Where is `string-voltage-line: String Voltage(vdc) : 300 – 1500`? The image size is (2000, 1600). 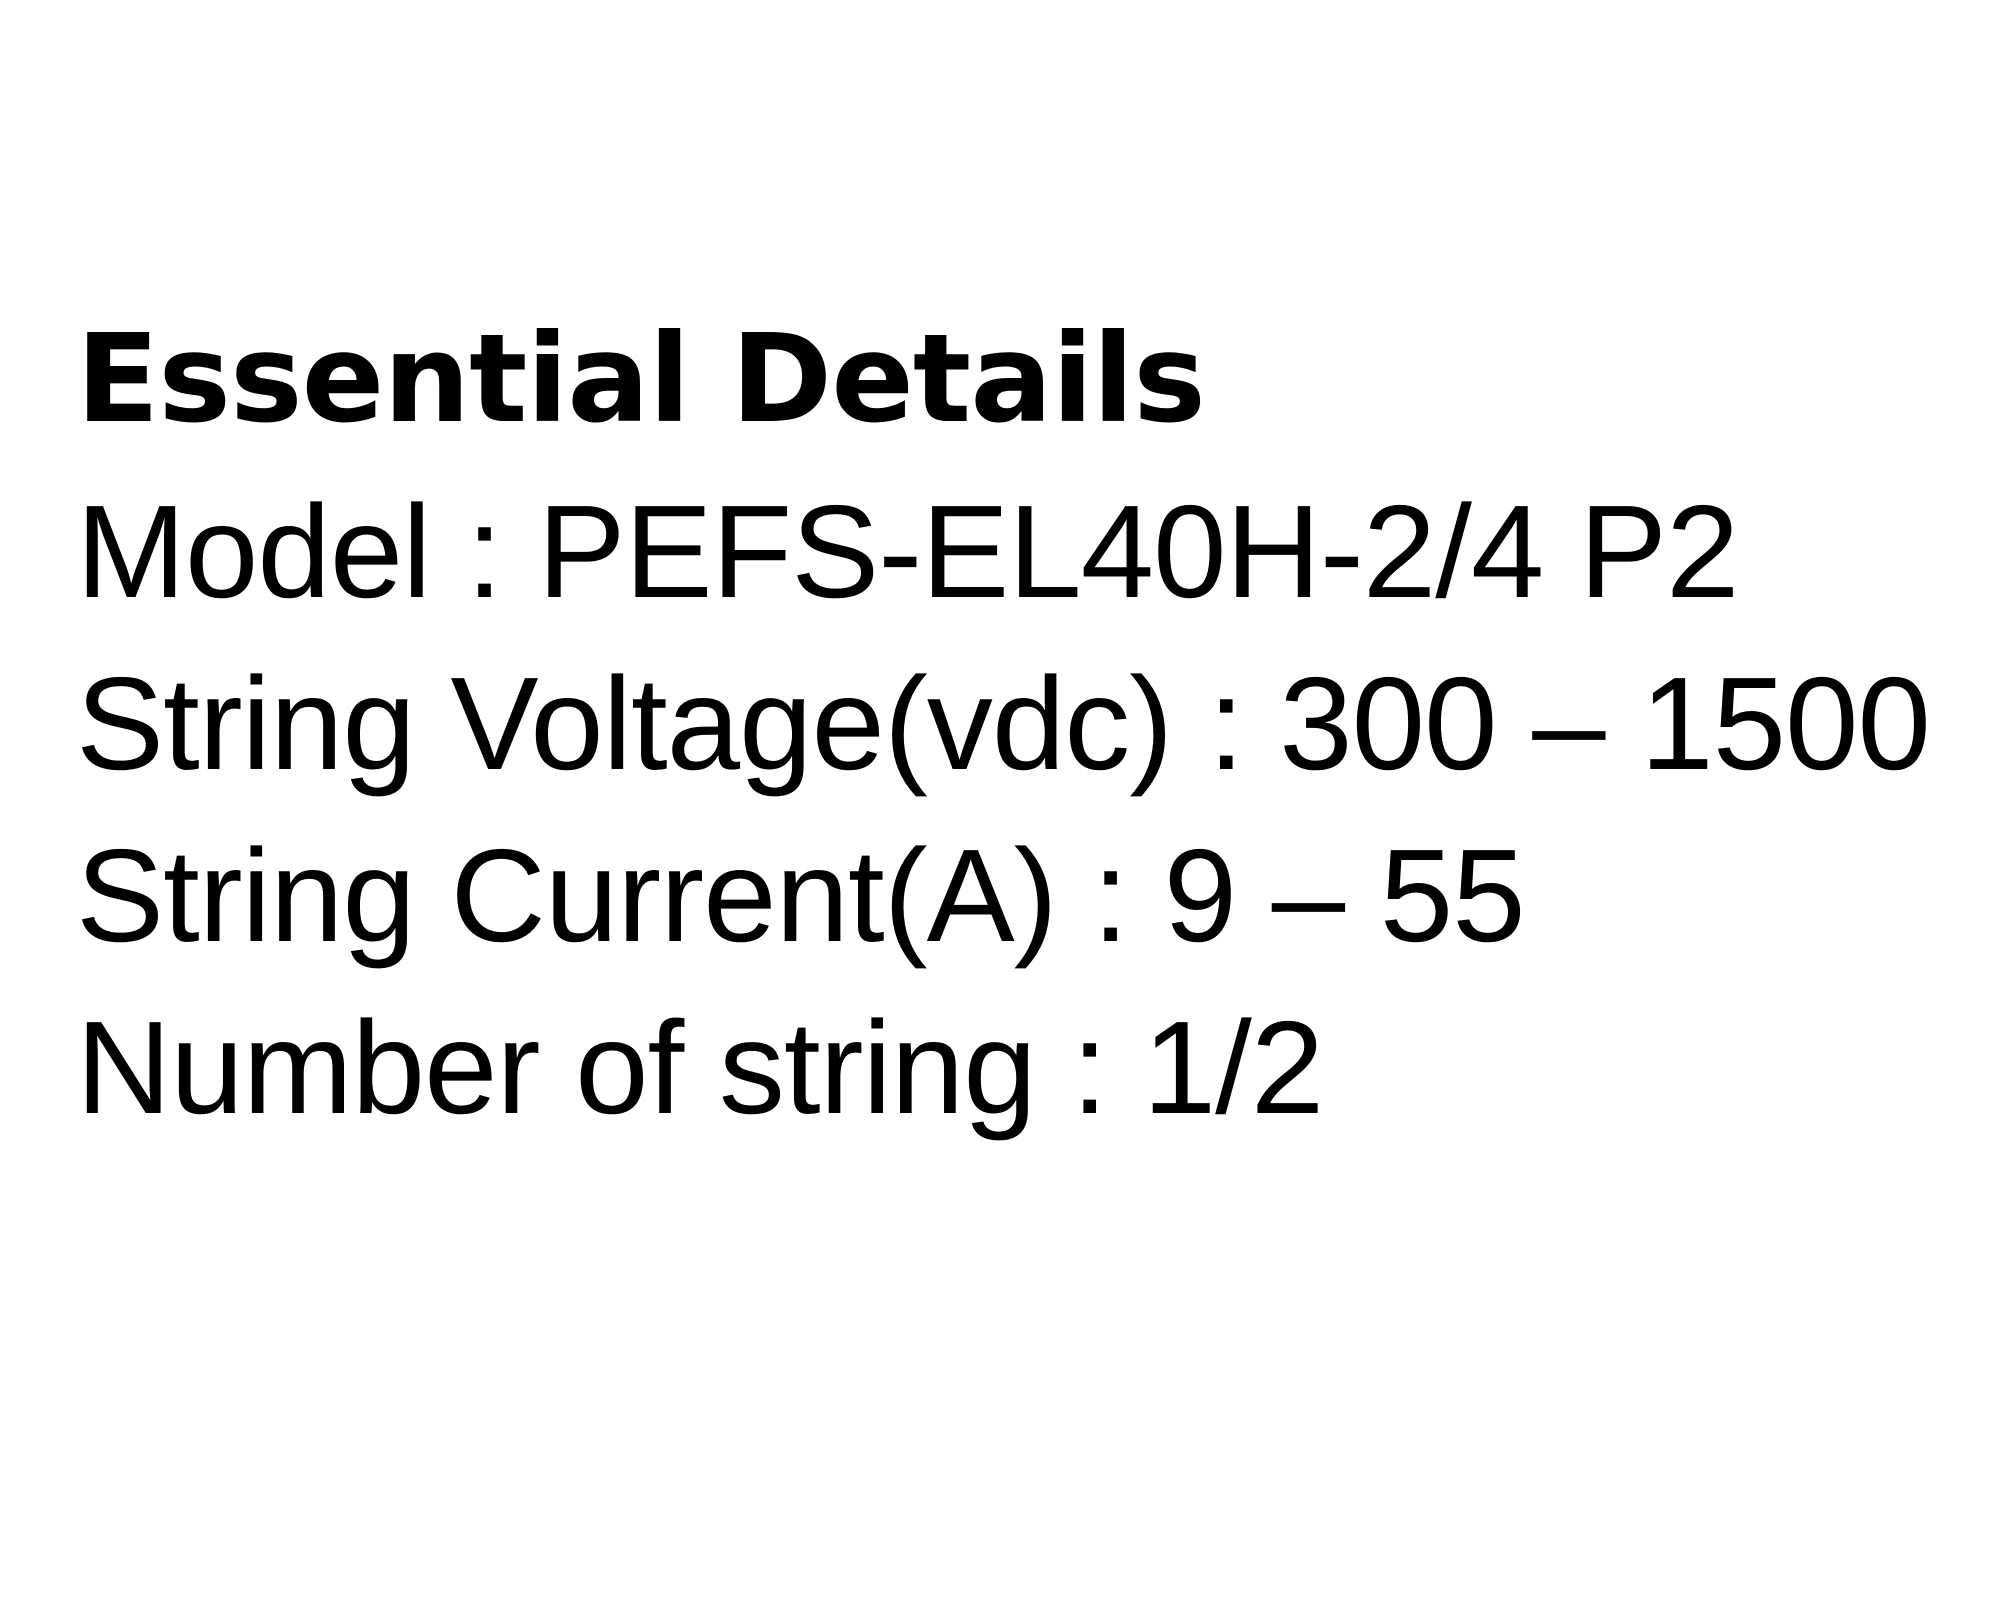 string-voltage-line: String Voltage(vdc) : 300 – 1500 is located at coordinates (1003, 723).